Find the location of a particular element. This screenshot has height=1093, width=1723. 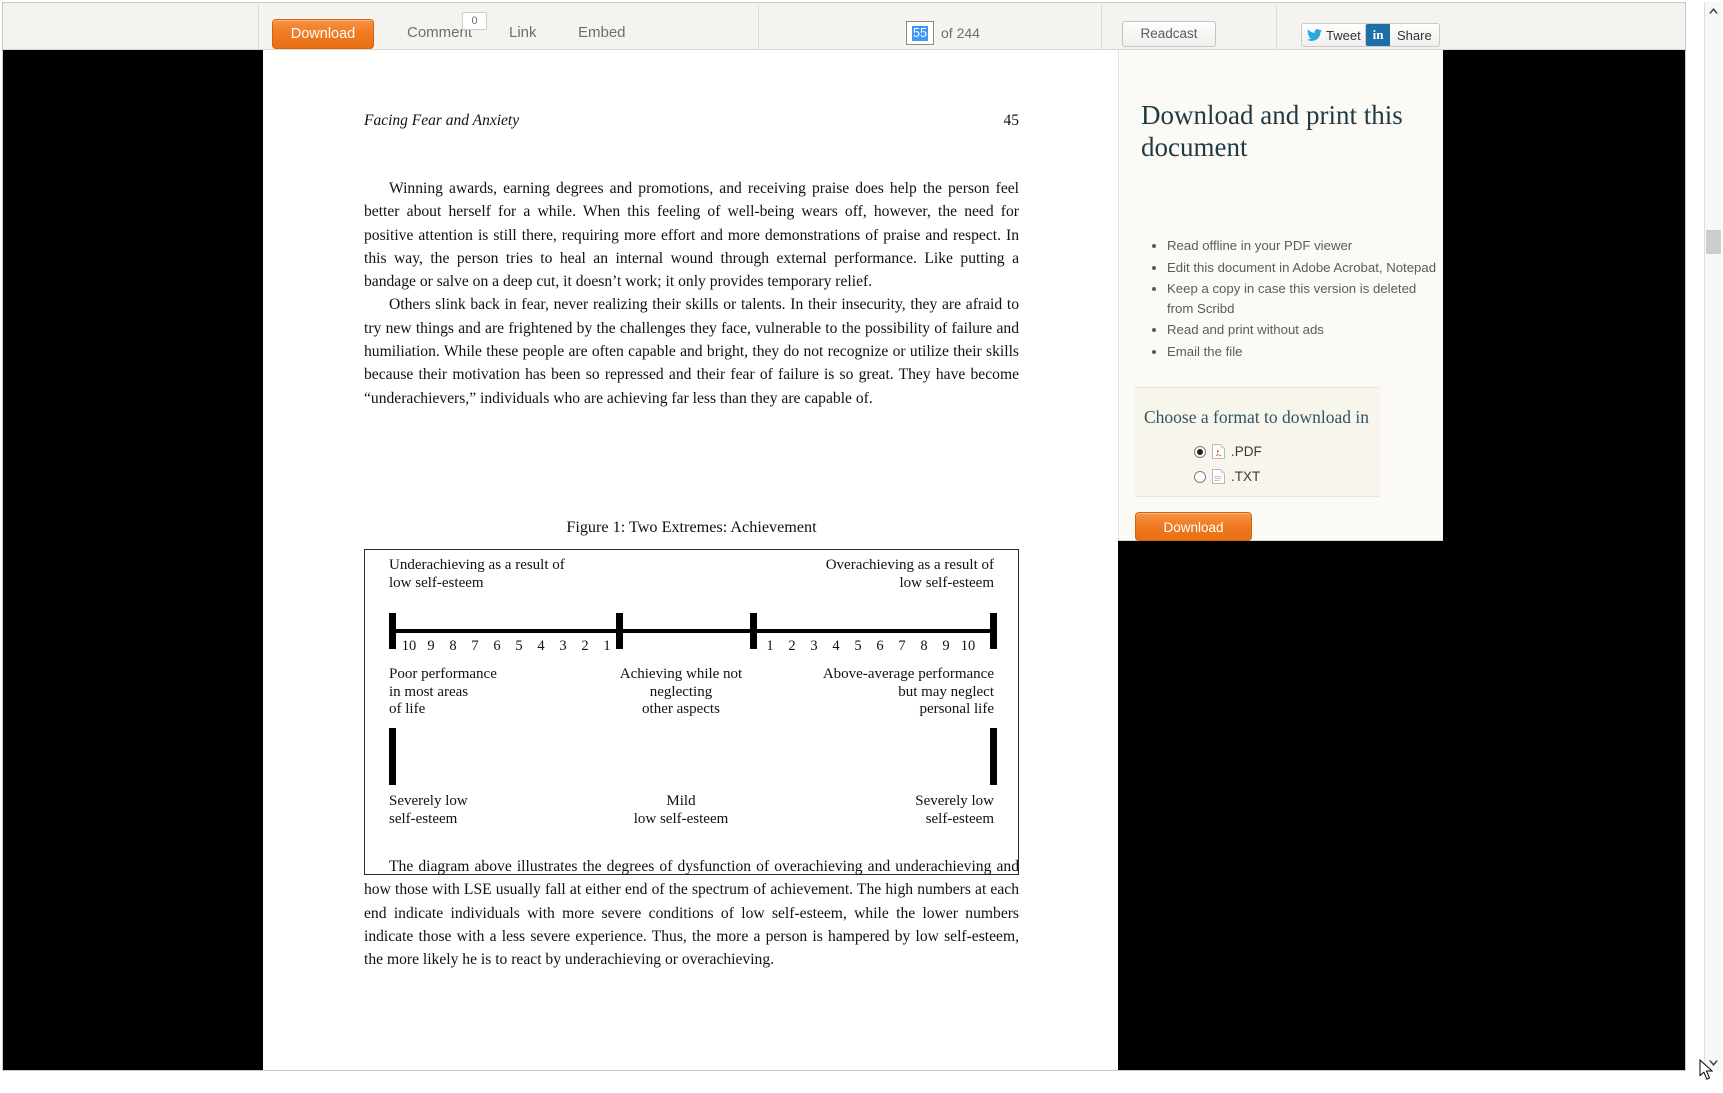

diagram-tick-mid-right is located at coordinates (753, 631).